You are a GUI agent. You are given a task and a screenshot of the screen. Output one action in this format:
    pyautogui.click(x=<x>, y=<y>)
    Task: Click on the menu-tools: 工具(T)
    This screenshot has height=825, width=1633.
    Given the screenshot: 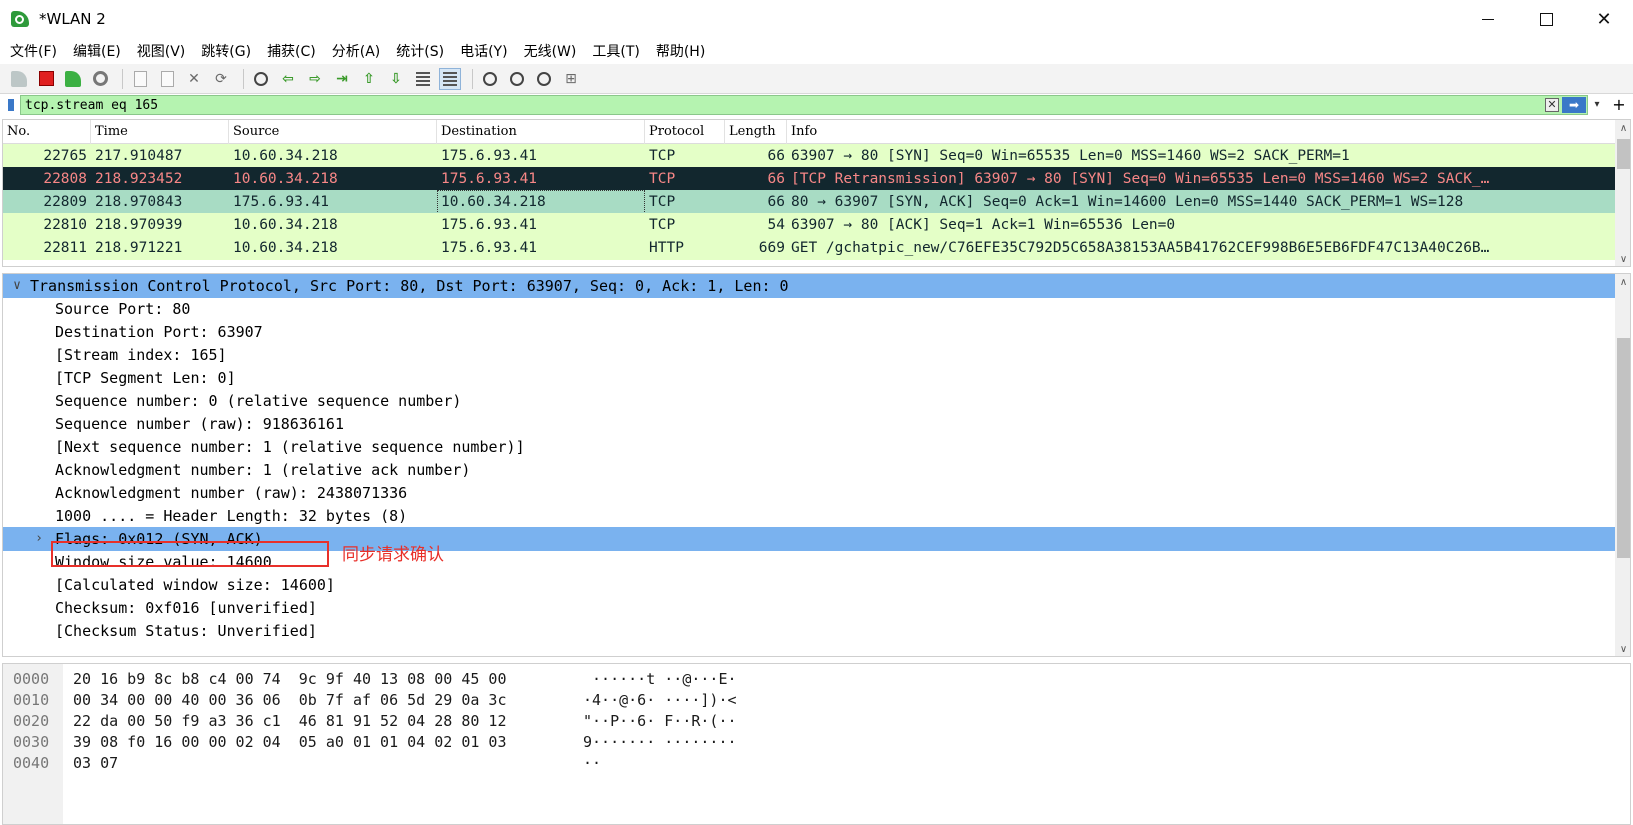 What is the action you would take?
    pyautogui.click(x=615, y=51)
    